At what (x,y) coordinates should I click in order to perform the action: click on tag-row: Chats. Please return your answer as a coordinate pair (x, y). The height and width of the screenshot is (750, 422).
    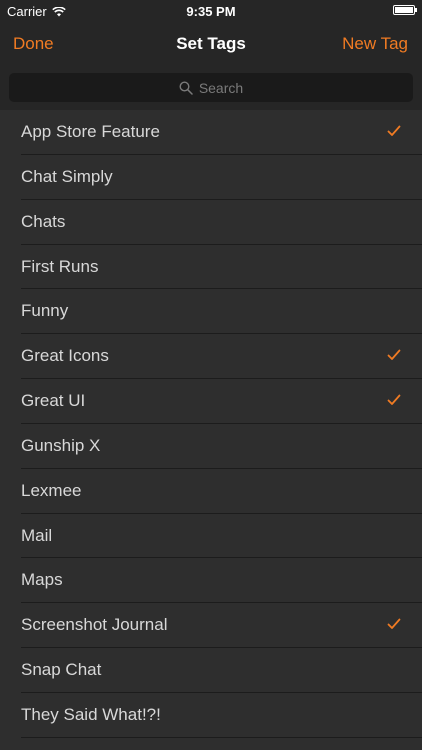
    Looking at the image, I should click on (211, 222).